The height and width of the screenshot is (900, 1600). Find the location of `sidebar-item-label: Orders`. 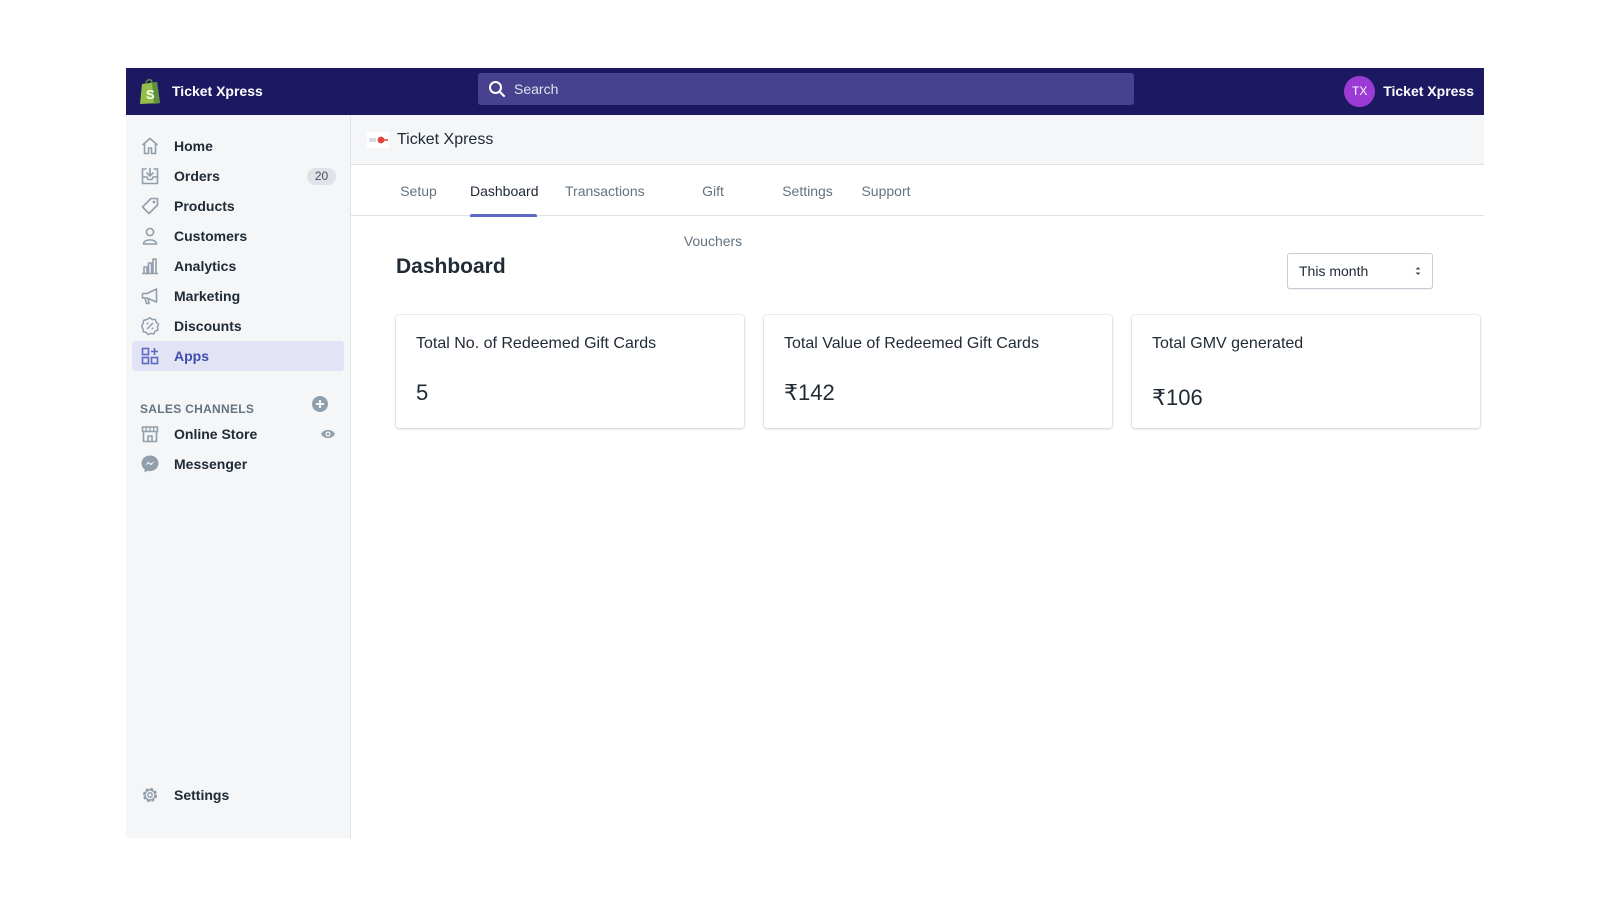

sidebar-item-label: Orders is located at coordinates (197, 176).